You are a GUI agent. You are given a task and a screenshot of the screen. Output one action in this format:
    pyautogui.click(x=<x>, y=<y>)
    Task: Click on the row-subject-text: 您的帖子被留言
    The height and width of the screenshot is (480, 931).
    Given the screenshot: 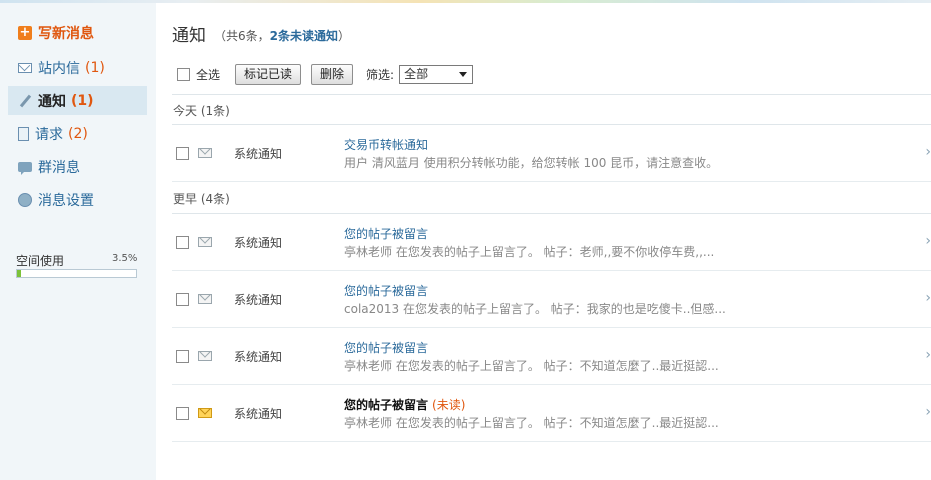 What is the action you would take?
    pyautogui.click(x=386, y=405)
    